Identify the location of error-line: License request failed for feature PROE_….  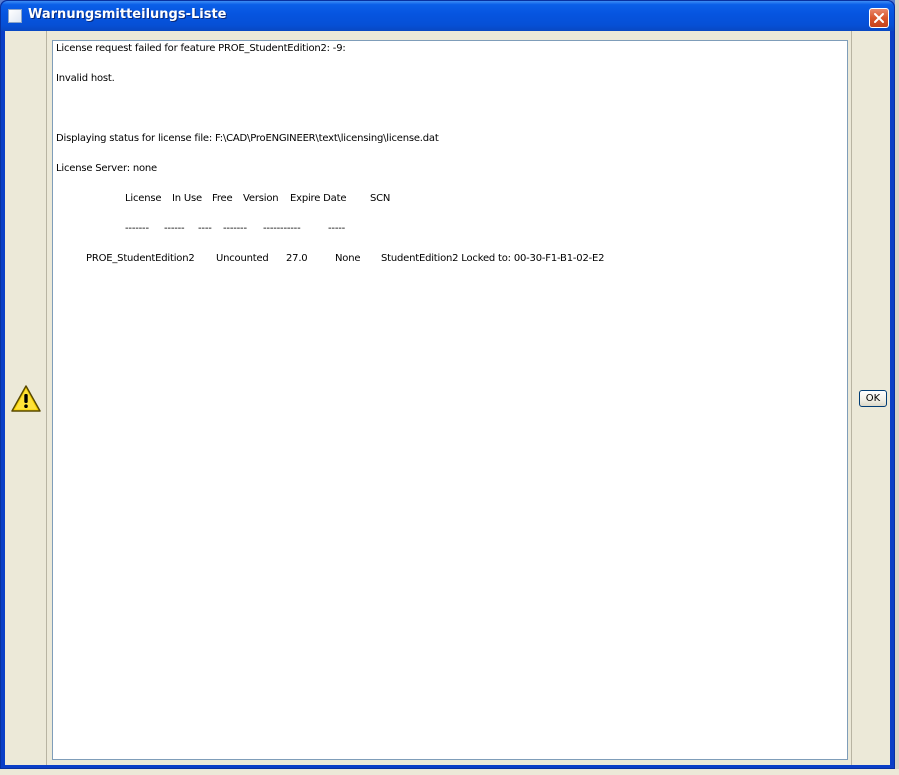
(201, 48).